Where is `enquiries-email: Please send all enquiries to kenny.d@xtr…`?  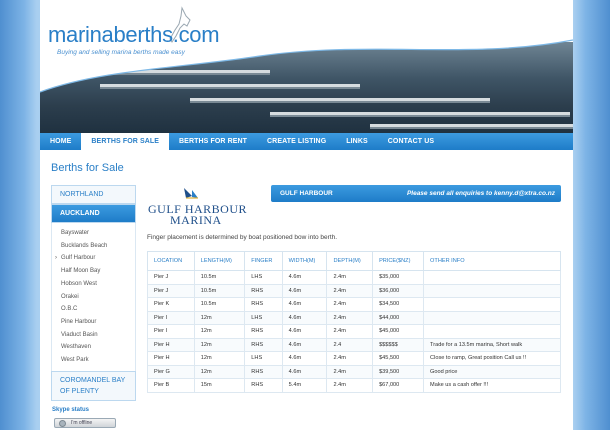
enquiries-email: Please send all enquiries to kenny.d@xtr… is located at coordinates (481, 193).